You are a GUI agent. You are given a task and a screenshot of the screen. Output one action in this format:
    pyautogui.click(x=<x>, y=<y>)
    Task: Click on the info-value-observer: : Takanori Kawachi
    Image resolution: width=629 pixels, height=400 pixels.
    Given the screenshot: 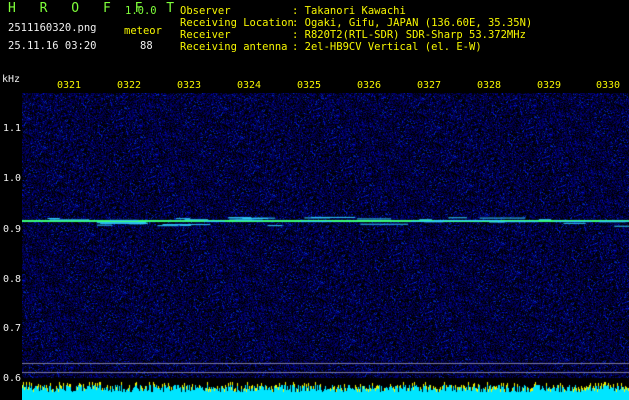 What is the action you would take?
    pyautogui.click(x=349, y=11)
    